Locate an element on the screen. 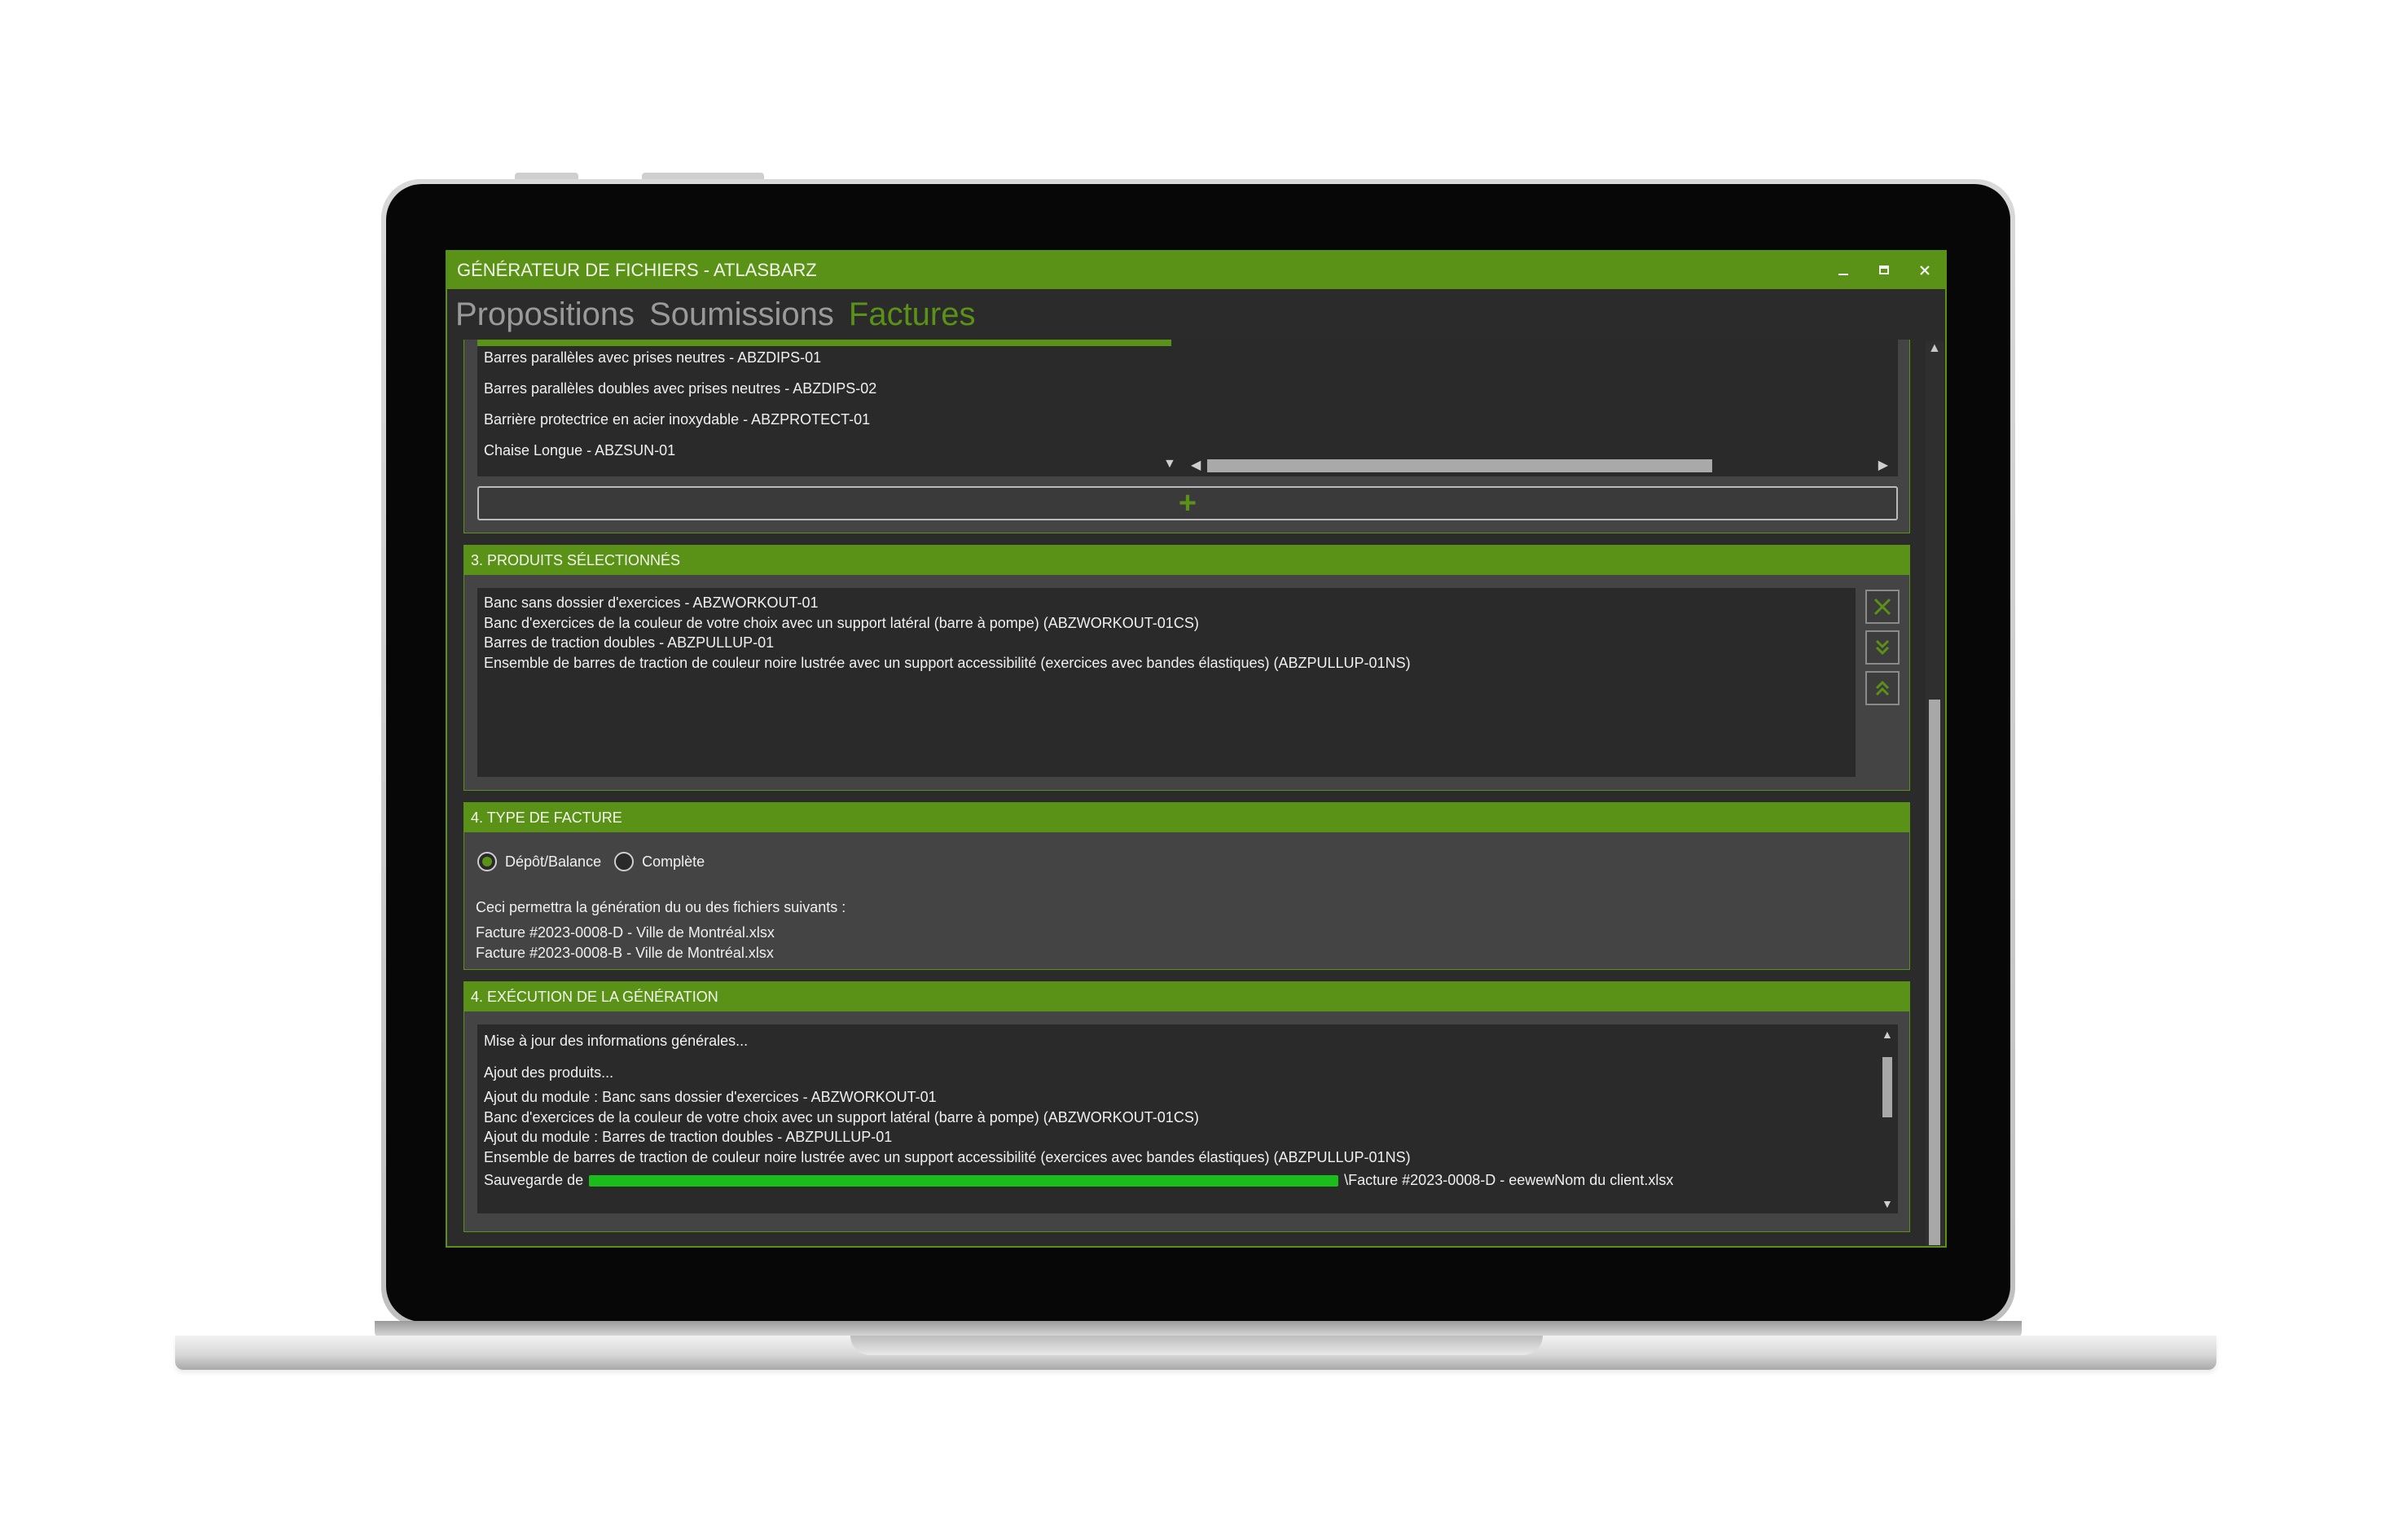 Image resolution: width=2385 pixels, height=1540 pixels. close-icon is located at coordinates (1925, 270).